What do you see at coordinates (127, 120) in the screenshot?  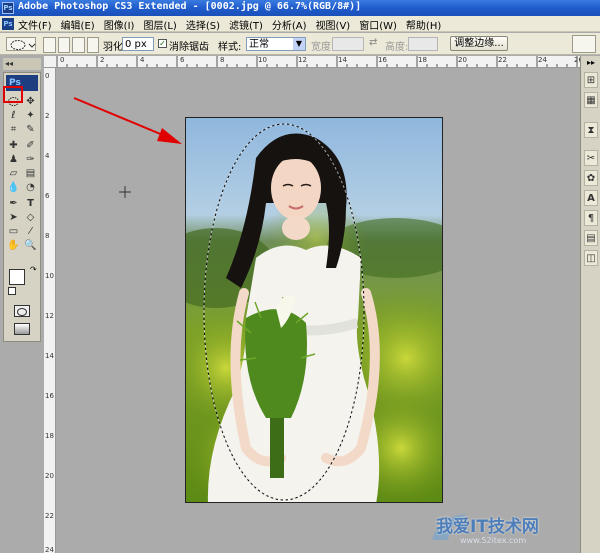 I see `red-arrow-annotation` at bounding box center [127, 120].